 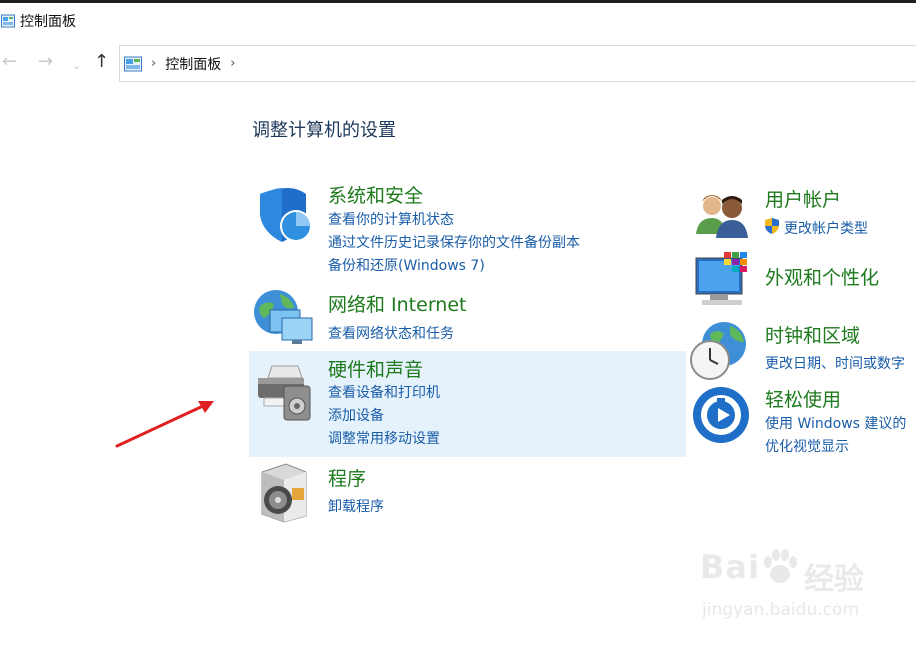 I want to click on printer-speaker-icon, so click(x=285, y=393).